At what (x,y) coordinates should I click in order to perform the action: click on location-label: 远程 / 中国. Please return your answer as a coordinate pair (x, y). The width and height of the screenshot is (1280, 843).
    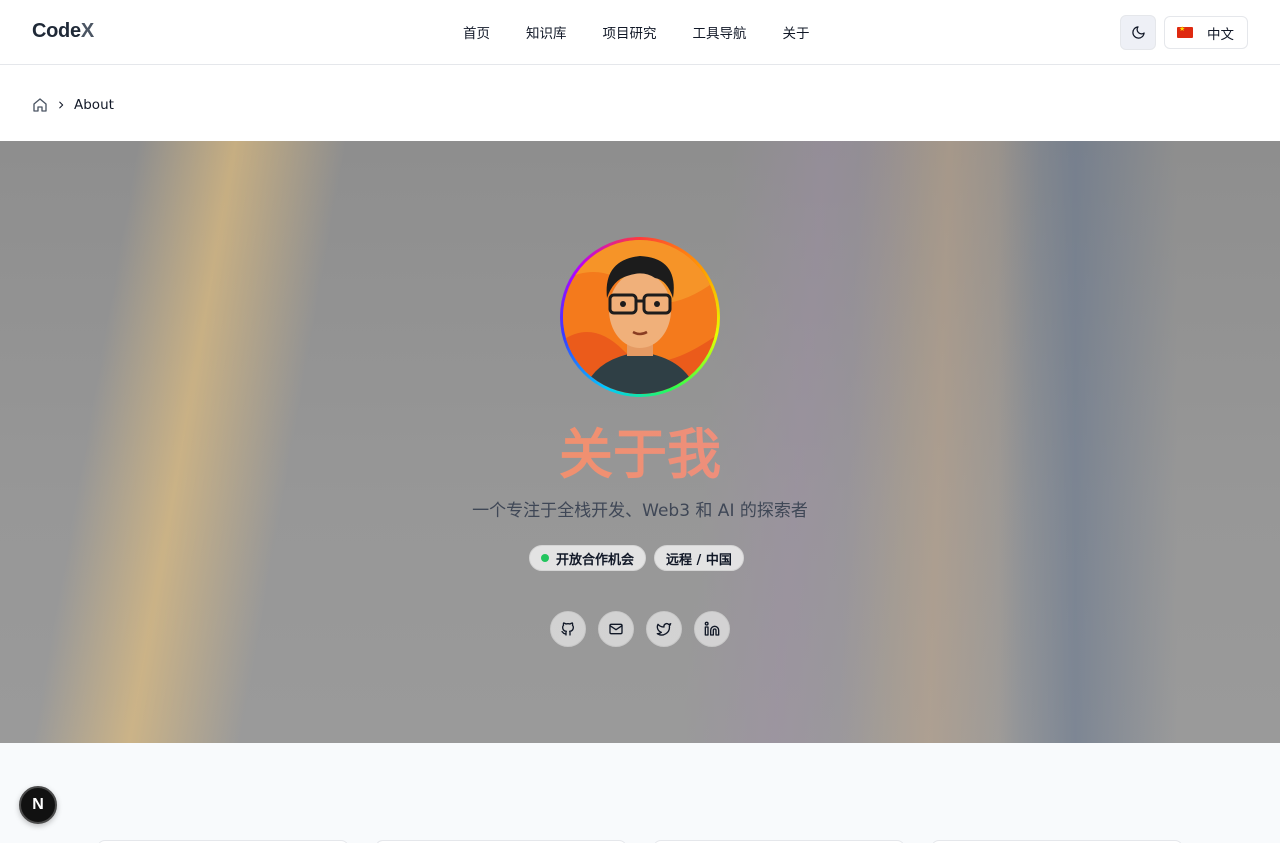
    Looking at the image, I should click on (699, 560).